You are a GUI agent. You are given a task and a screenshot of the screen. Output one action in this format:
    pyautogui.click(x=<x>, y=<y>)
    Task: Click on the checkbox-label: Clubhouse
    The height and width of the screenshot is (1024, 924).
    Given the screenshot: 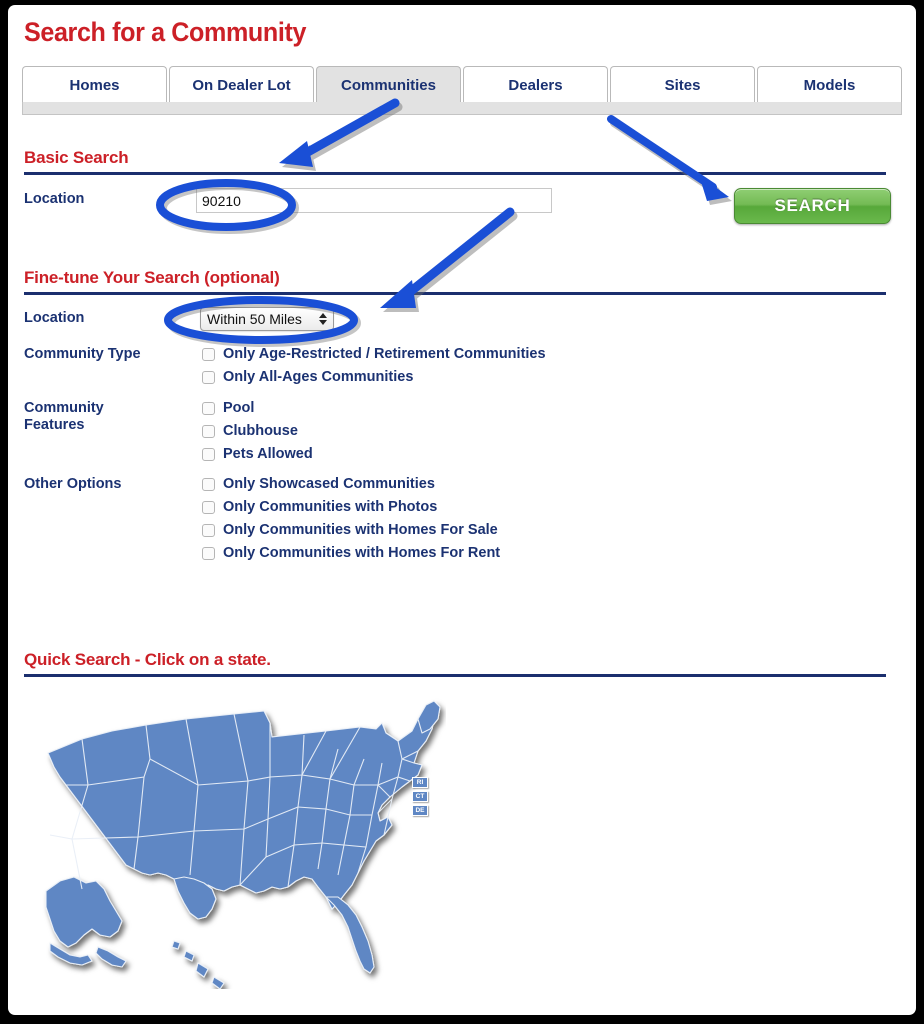 What is the action you would take?
    pyautogui.click(x=260, y=431)
    